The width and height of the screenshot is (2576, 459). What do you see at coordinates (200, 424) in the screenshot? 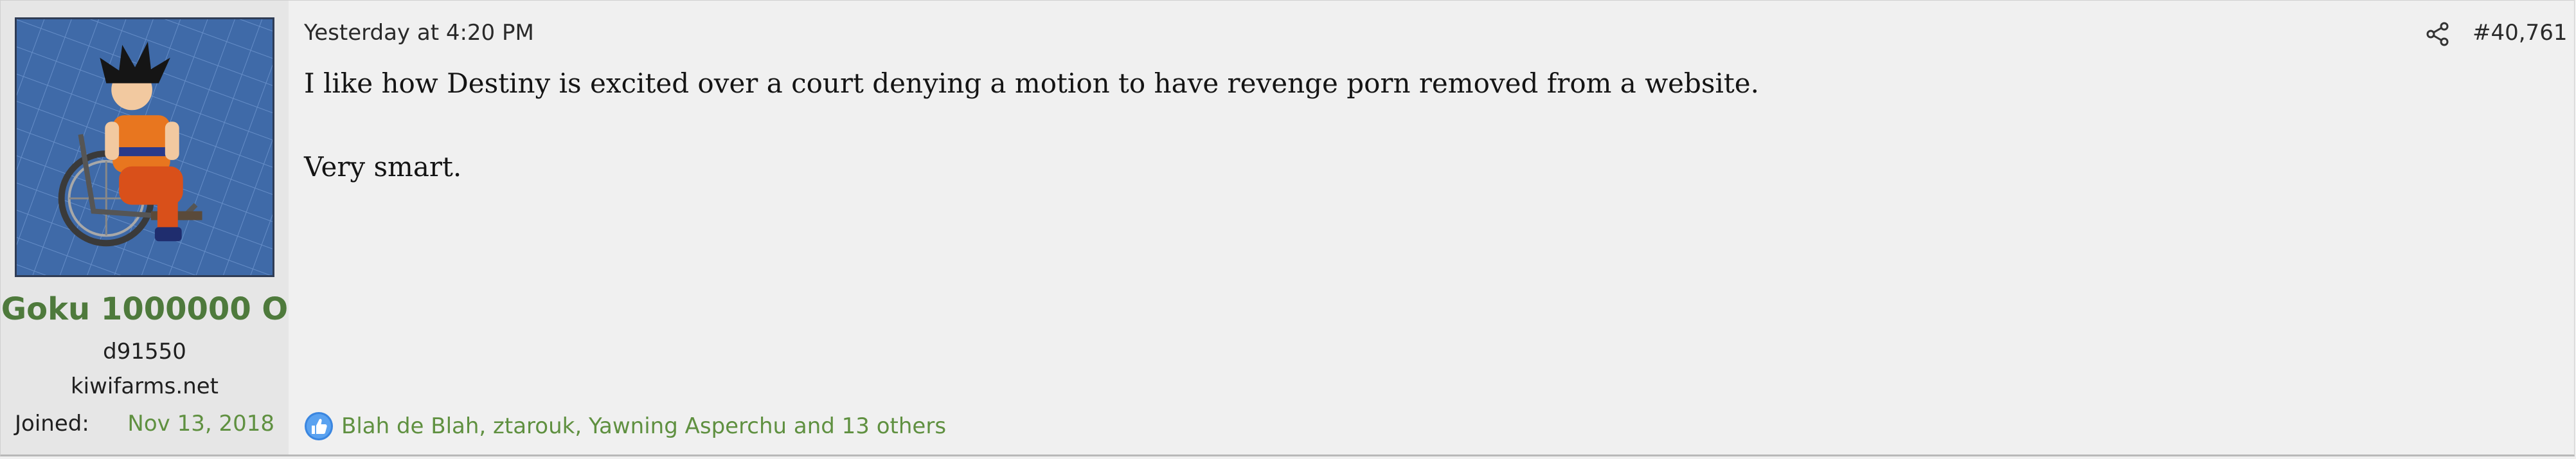
I see `joined-date: Nov 13, 2018` at bounding box center [200, 424].